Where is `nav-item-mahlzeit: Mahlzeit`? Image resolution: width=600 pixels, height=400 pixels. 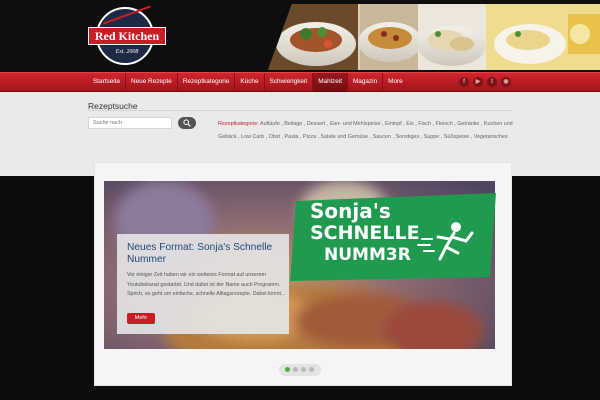
nav-item-mahlzeit: Mahlzeit is located at coordinates (330, 82).